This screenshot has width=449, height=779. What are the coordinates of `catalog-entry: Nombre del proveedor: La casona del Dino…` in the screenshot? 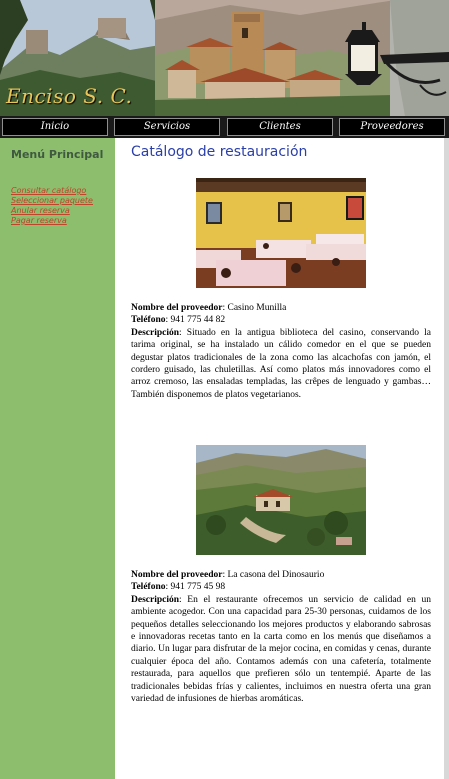 It's located at (281, 637).